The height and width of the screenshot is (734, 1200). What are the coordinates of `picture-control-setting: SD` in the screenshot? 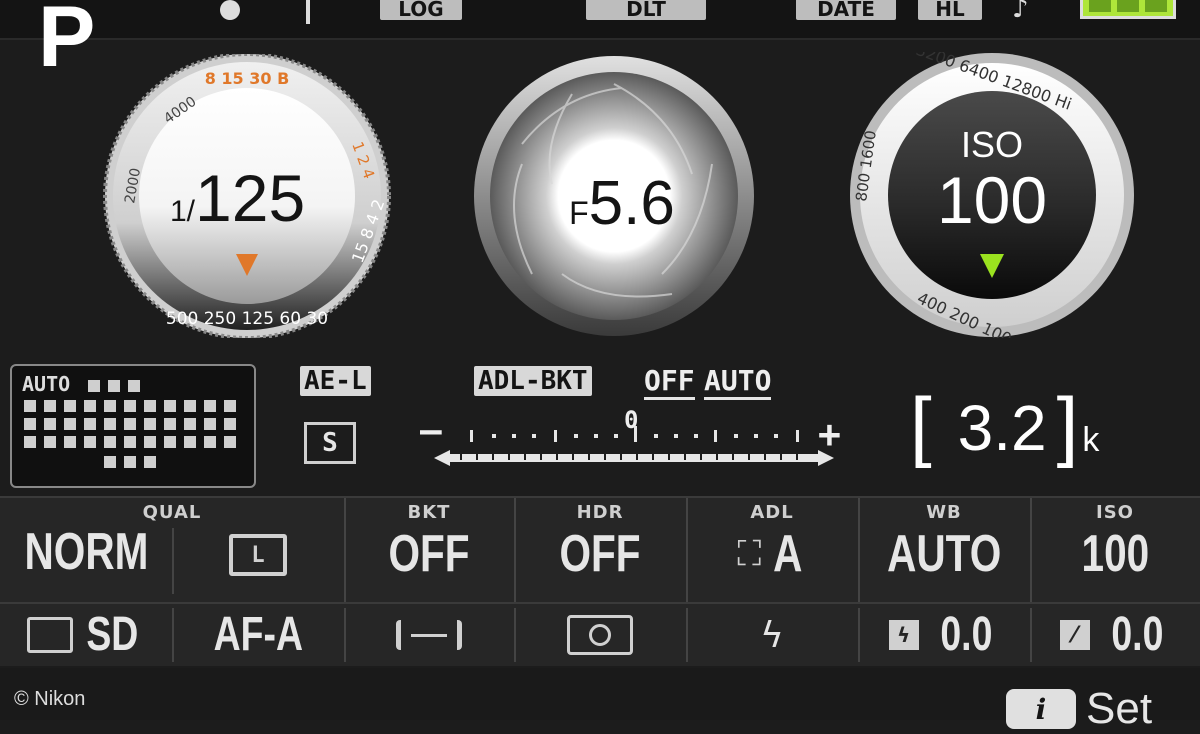 It's located at (86, 635).